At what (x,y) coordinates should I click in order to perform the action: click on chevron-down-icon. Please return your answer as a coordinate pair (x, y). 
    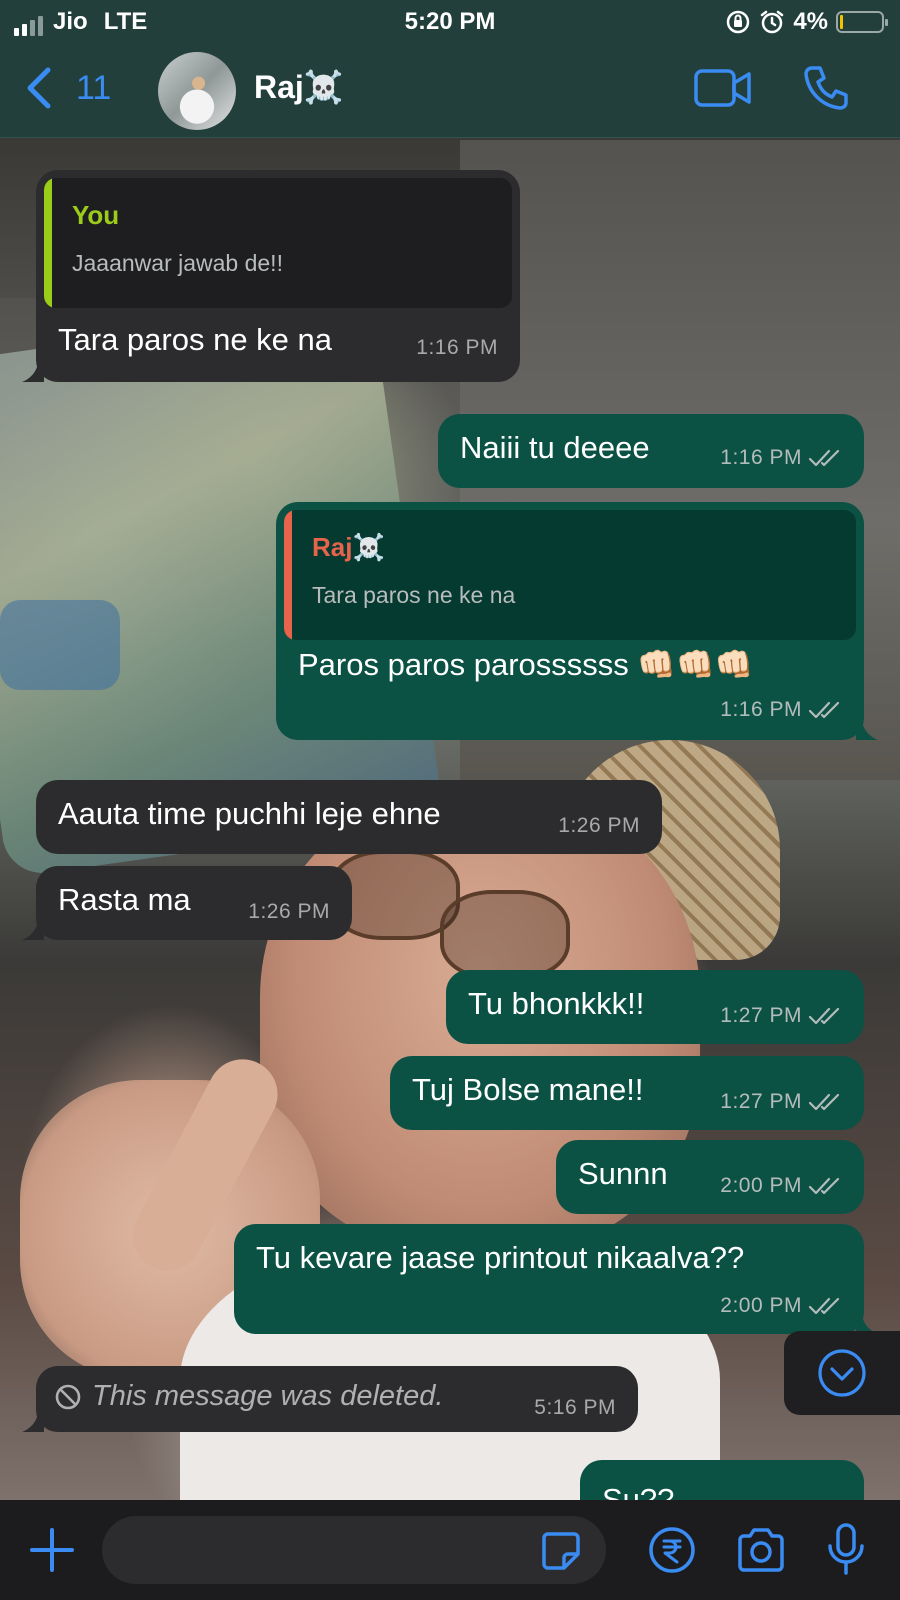
    Looking at the image, I should click on (842, 1373).